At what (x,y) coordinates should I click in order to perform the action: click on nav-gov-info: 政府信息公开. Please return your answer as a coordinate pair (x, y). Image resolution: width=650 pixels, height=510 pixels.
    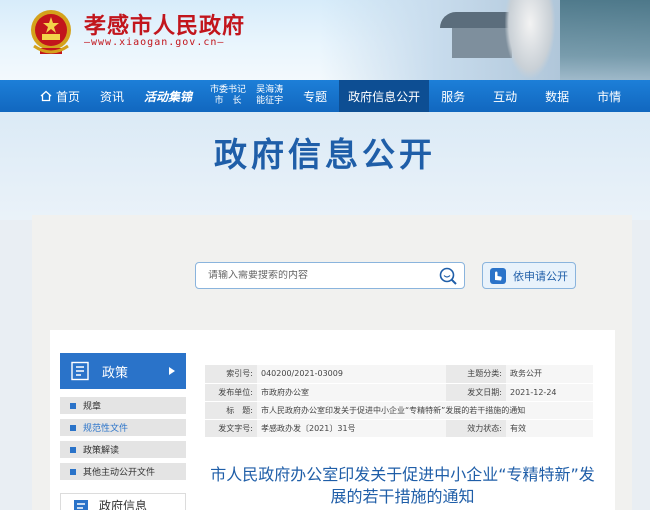
    Looking at the image, I should click on (384, 96).